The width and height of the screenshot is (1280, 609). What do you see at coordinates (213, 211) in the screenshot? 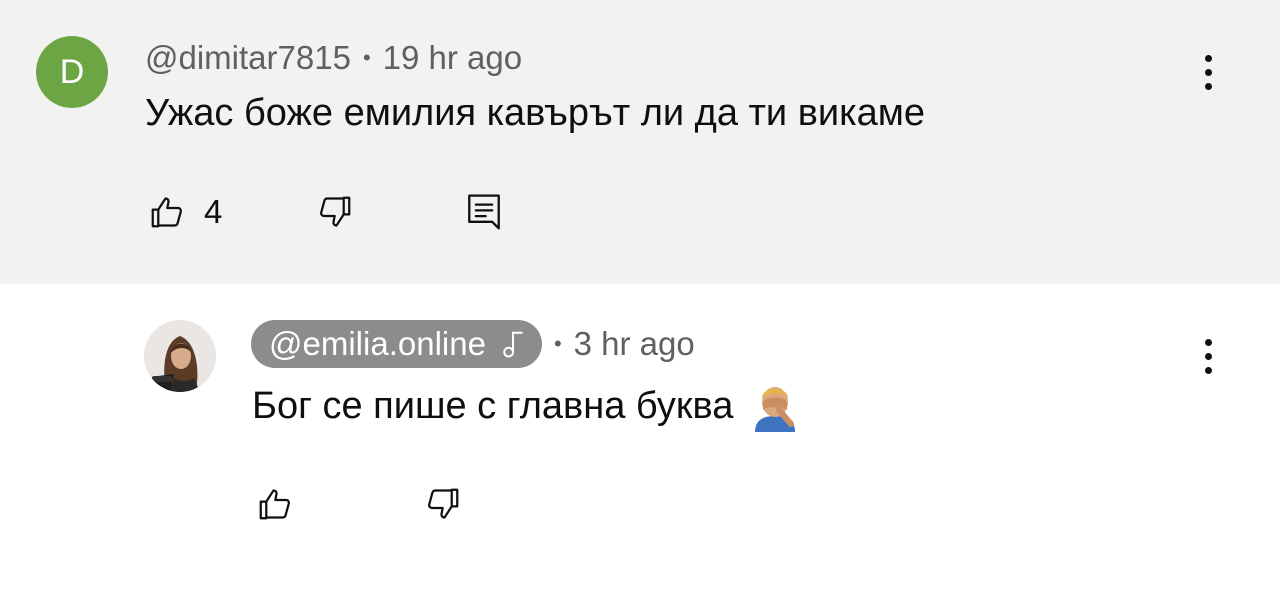
I see `like-count: 4` at bounding box center [213, 211].